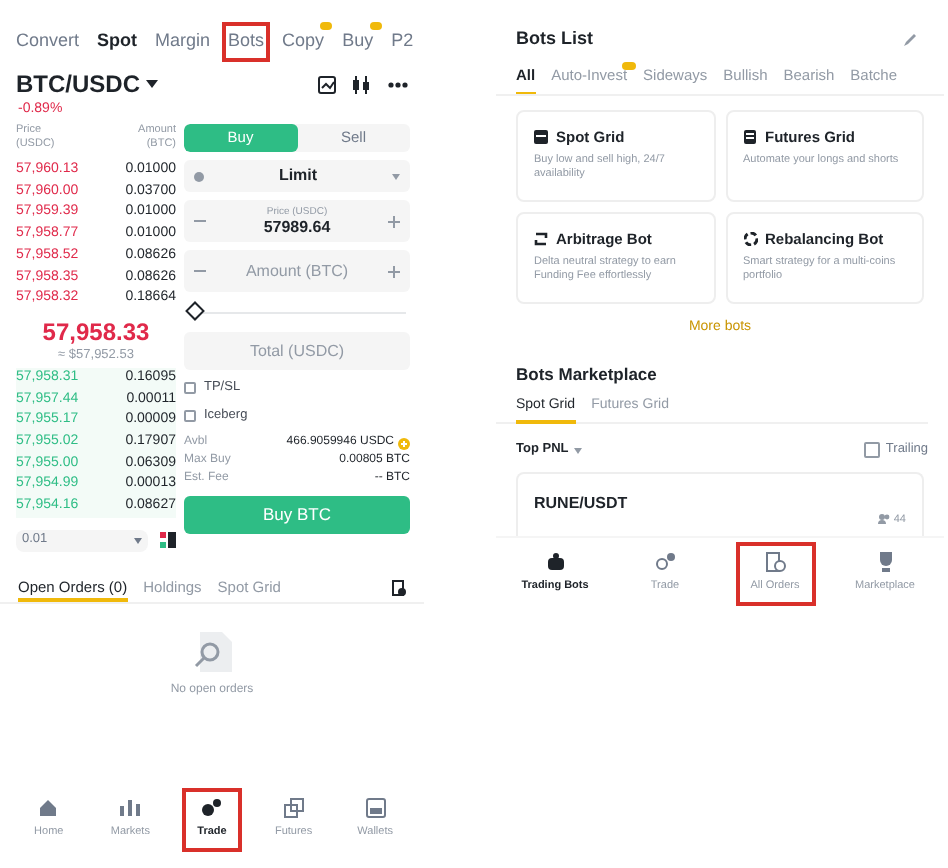 The height and width of the screenshot is (868, 948). Describe the element at coordinates (327, 84) in the screenshot. I see `chart-icon` at that location.